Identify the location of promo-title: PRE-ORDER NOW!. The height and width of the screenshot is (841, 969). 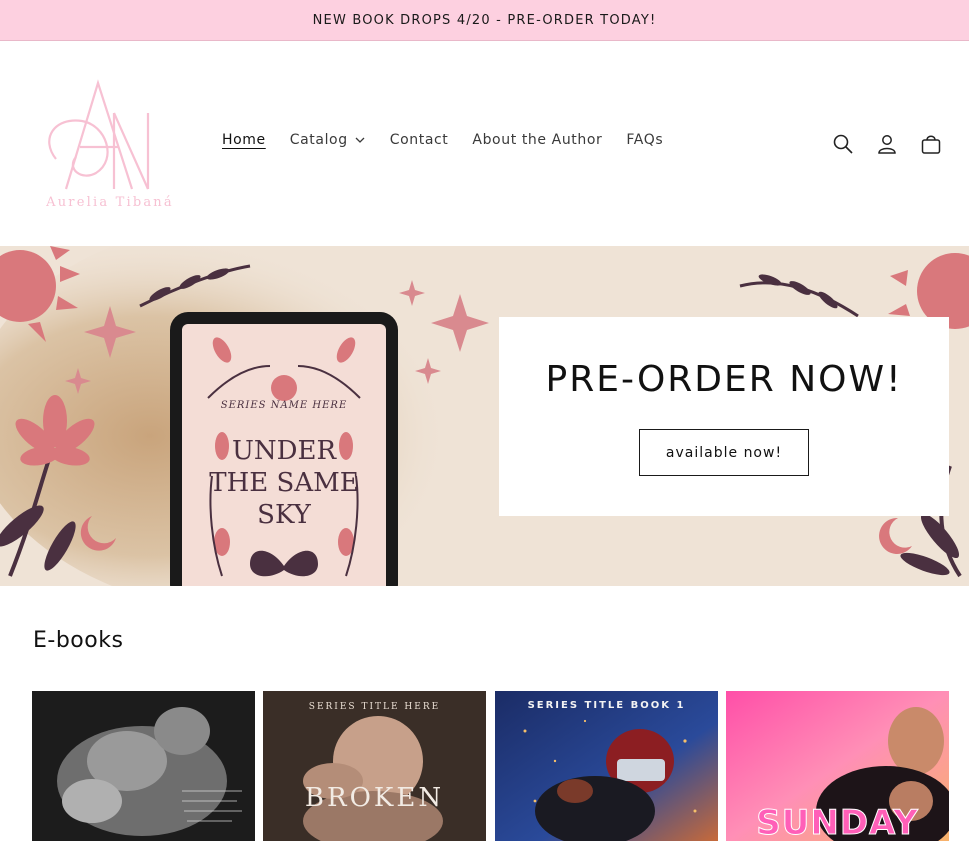
(724, 379).